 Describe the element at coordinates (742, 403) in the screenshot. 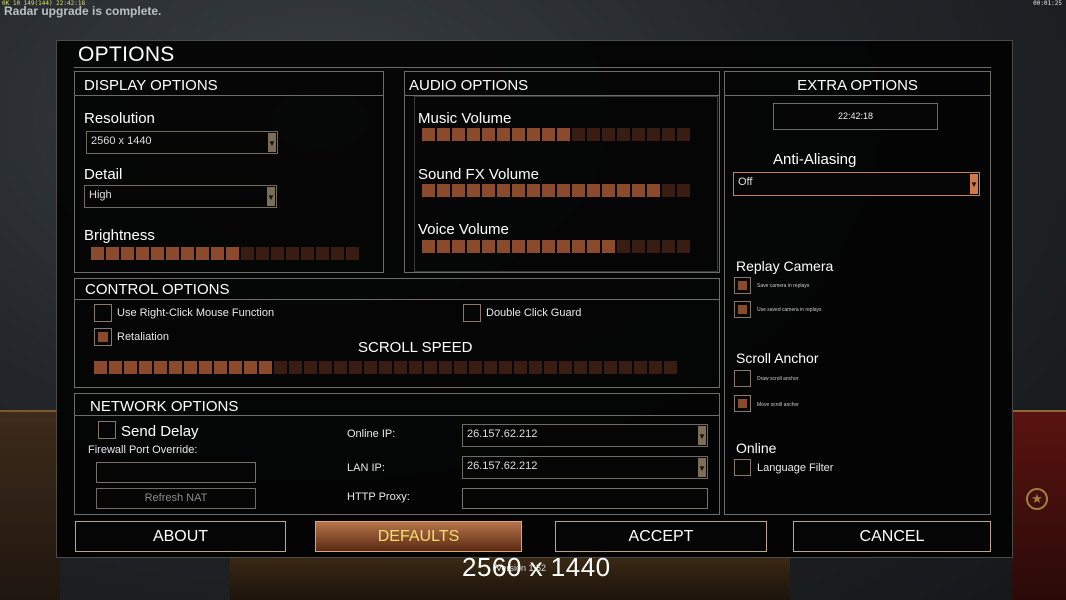

I see `move-anchor-checkbox` at that location.